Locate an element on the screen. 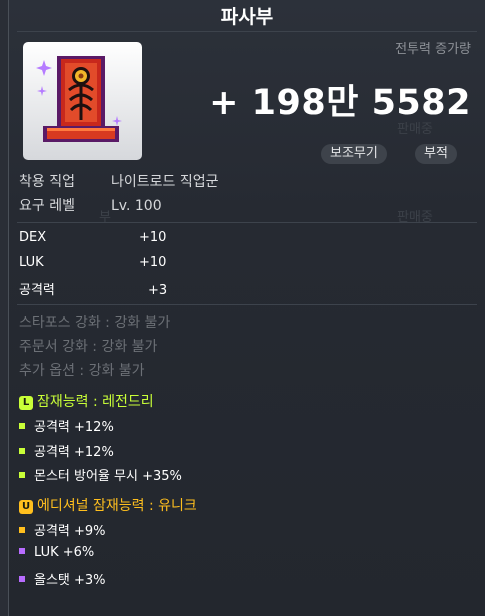 The height and width of the screenshot is (616, 485). tag-item-category: 부적 is located at coordinates (436, 154).